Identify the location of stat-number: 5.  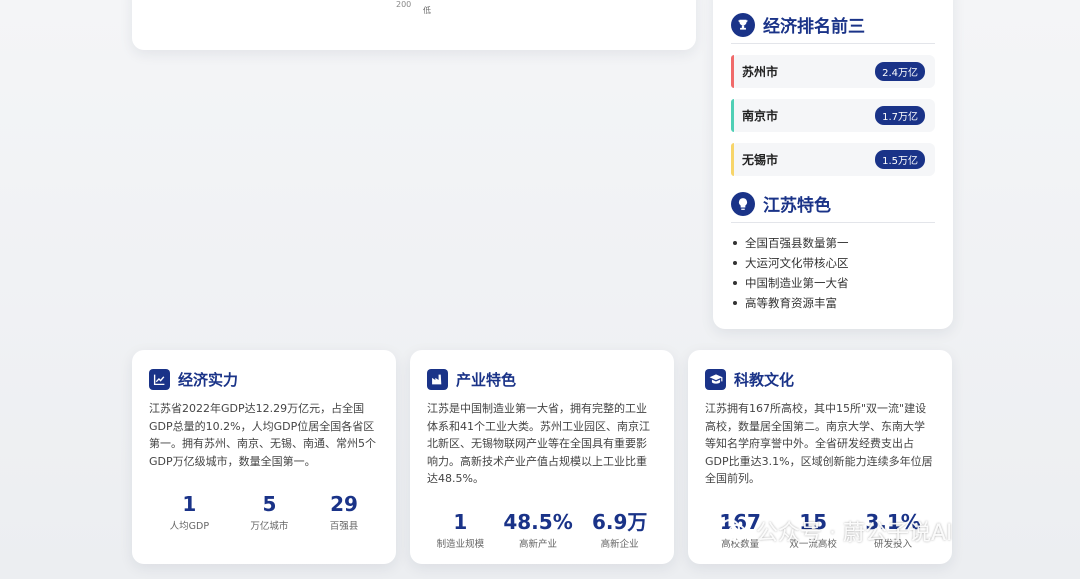
(269, 504).